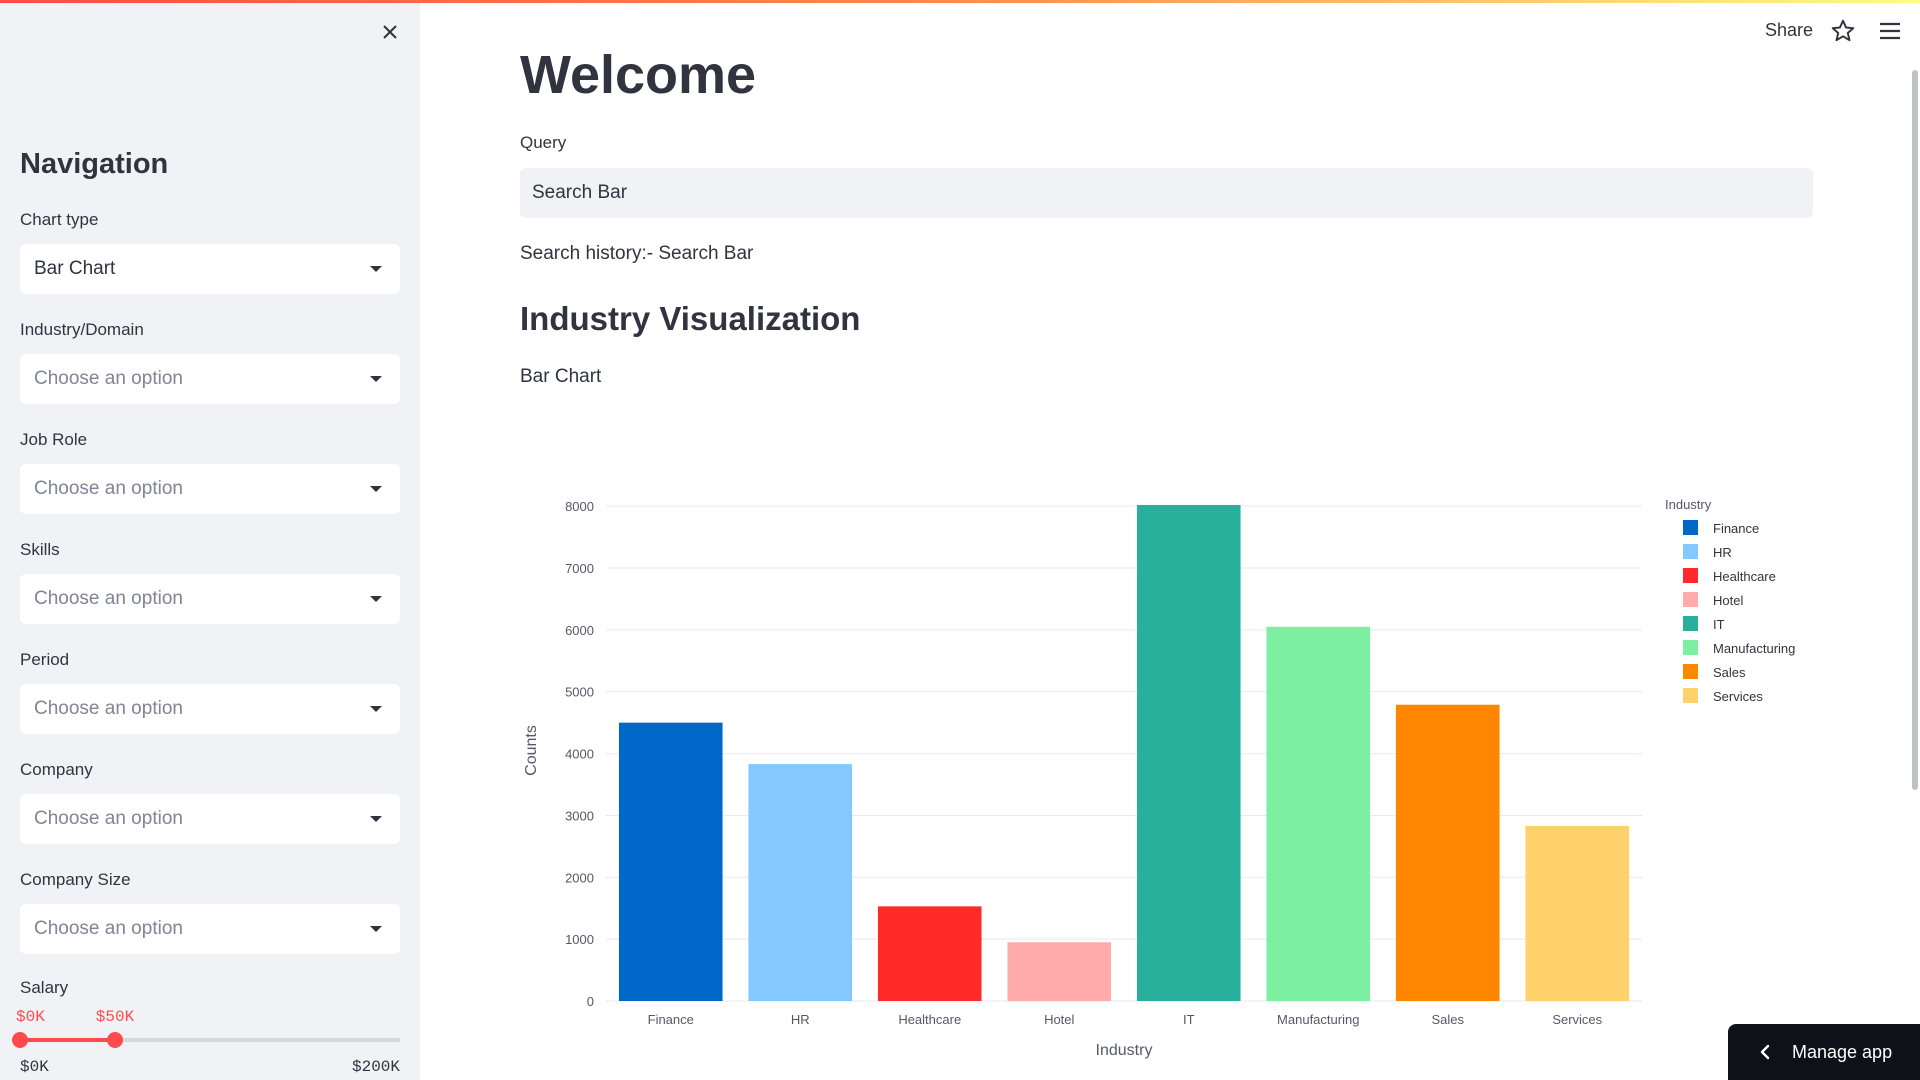  Describe the element at coordinates (108, 818) in the screenshot. I see `company-select-value: Choose an option` at that location.